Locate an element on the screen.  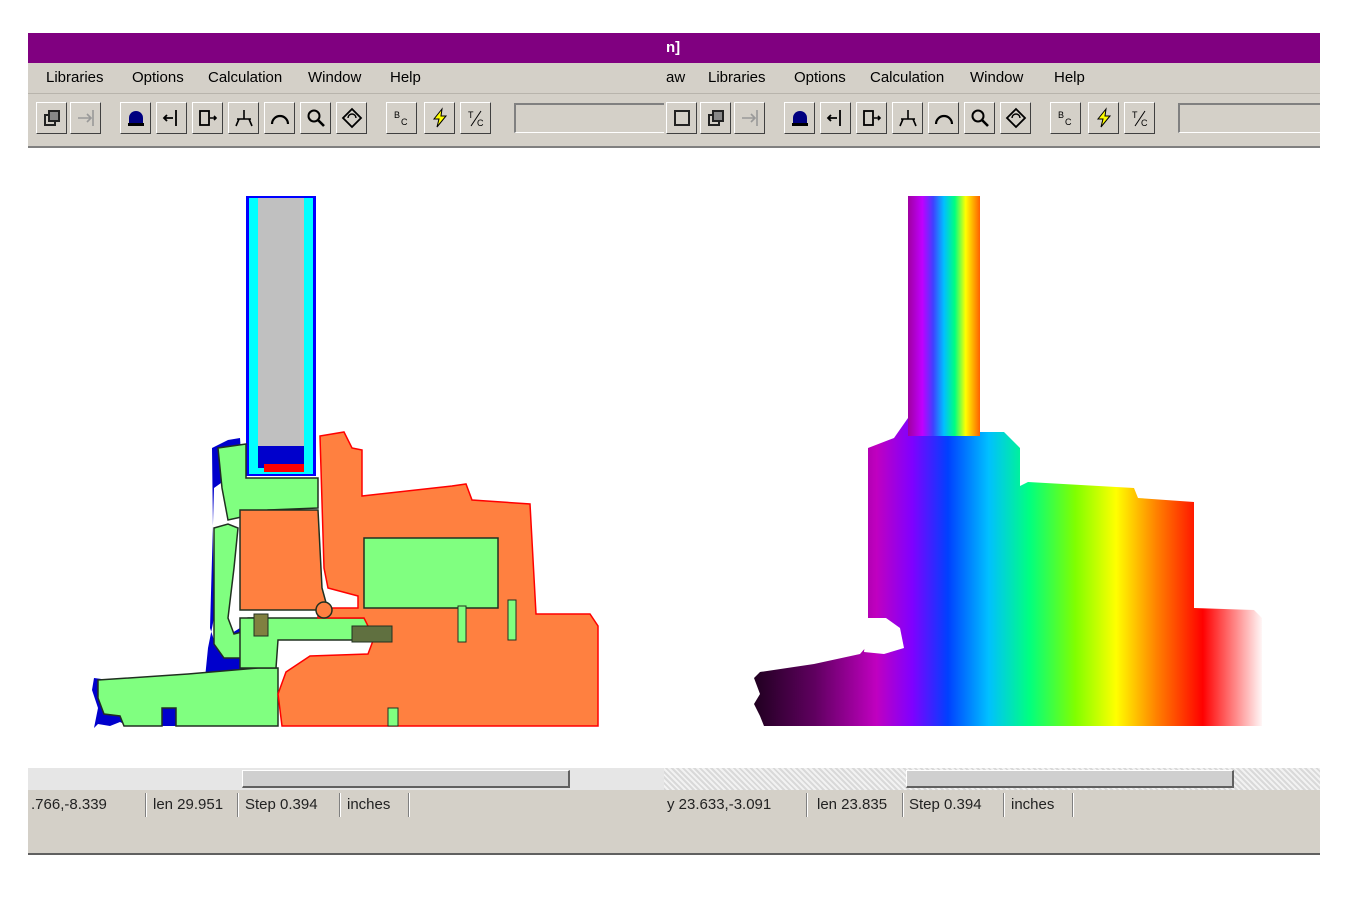
status-bar: .766,-8.339 len 29.951 Step 0.394 inches is located at coordinates (346, 805).